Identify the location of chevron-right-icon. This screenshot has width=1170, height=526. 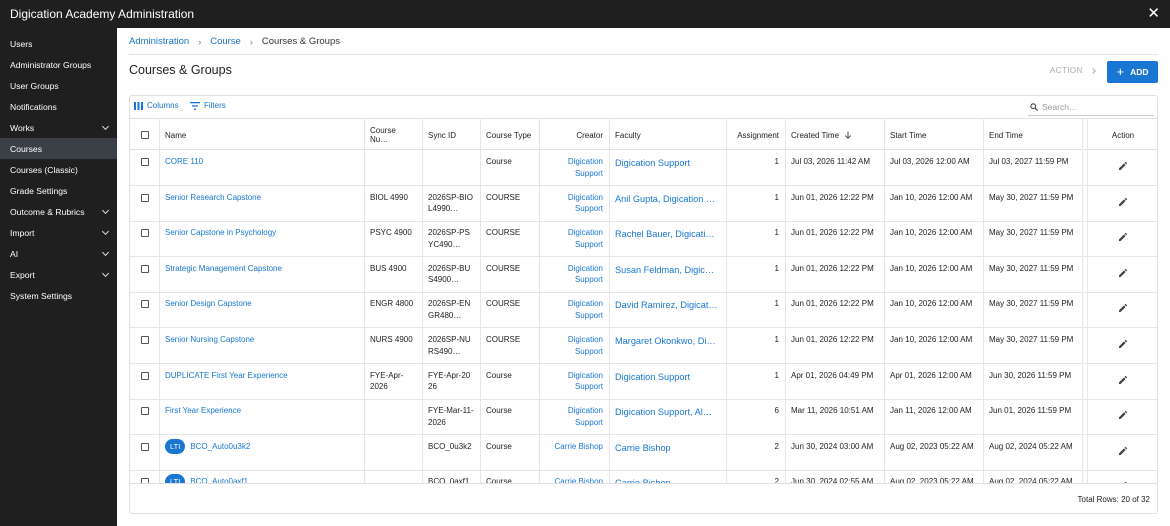
(1092, 70).